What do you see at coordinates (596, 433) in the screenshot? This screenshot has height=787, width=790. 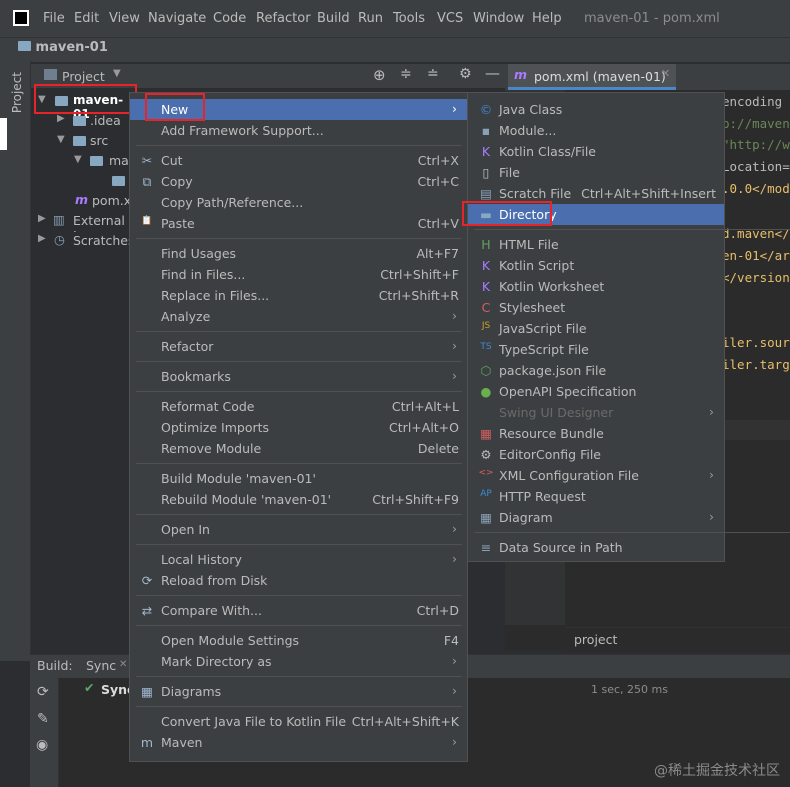 I see `submenu-item-resource-bundle: ▦ Resource Bundle` at bounding box center [596, 433].